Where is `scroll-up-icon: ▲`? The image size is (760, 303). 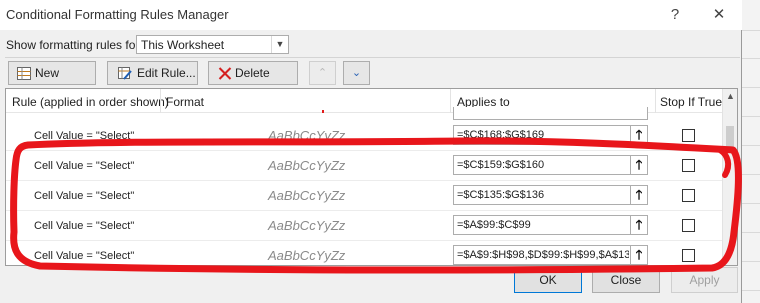
scroll-up-icon: ▲ is located at coordinates (730, 96).